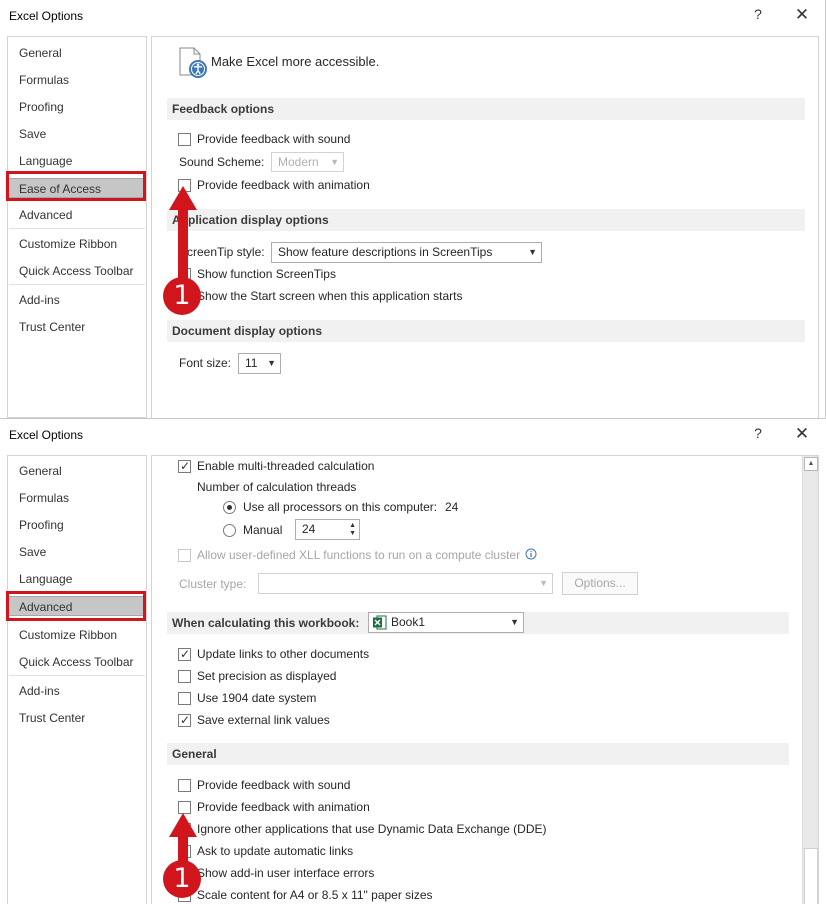  What do you see at coordinates (446, 622) in the screenshot?
I see `workbook-dropdown: Book1 ▼` at bounding box center [446, 622].